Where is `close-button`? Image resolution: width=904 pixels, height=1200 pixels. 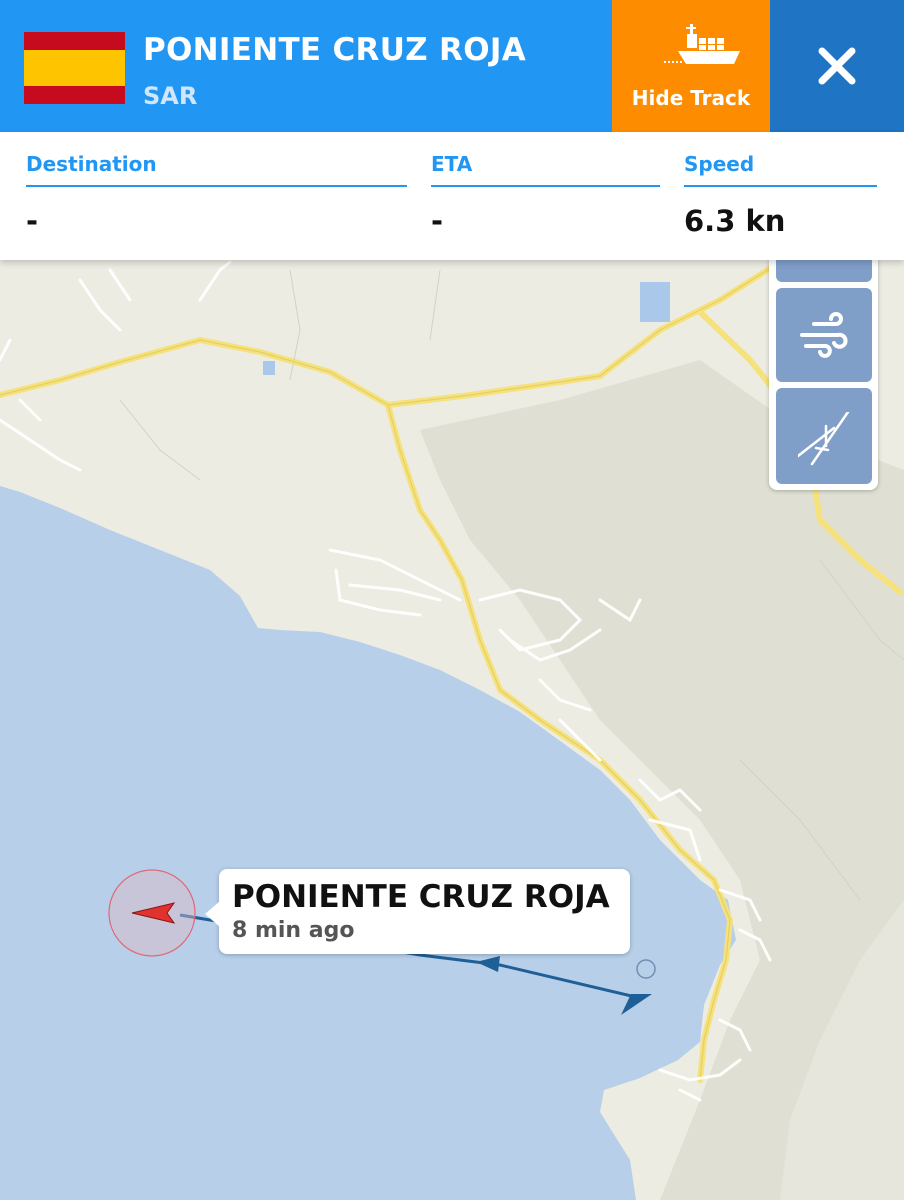
close-button is located at coordinates (837, 66).